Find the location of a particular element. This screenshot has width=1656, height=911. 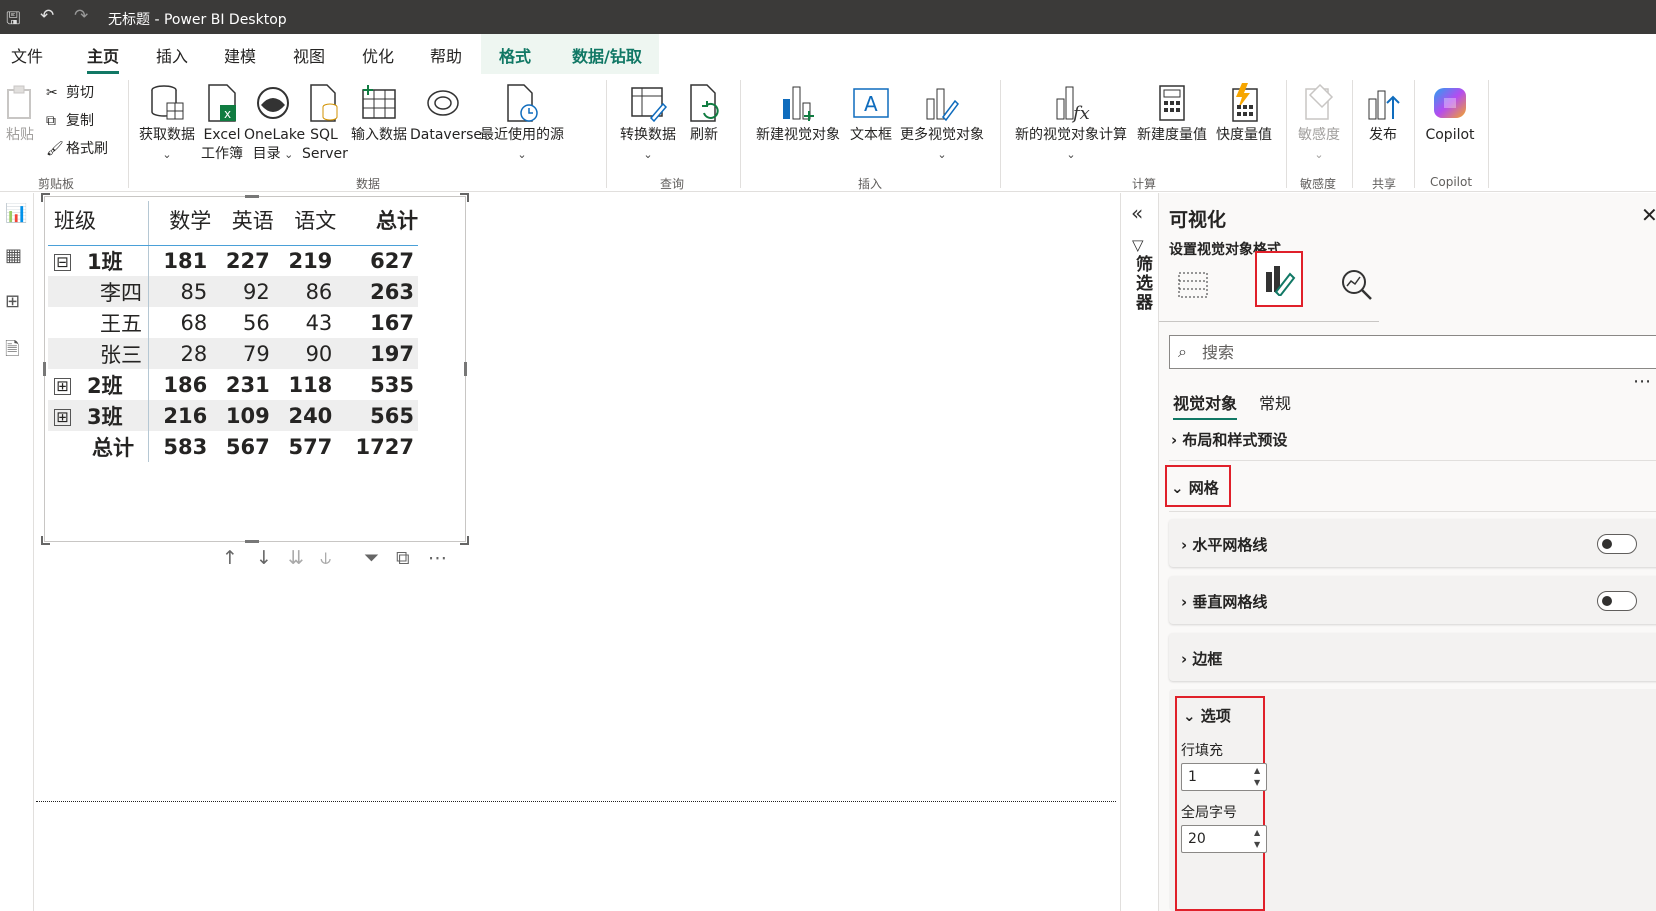

filters-pane-collapsed: « ▽ 筛选器 is located at coordinates (1138, 552).